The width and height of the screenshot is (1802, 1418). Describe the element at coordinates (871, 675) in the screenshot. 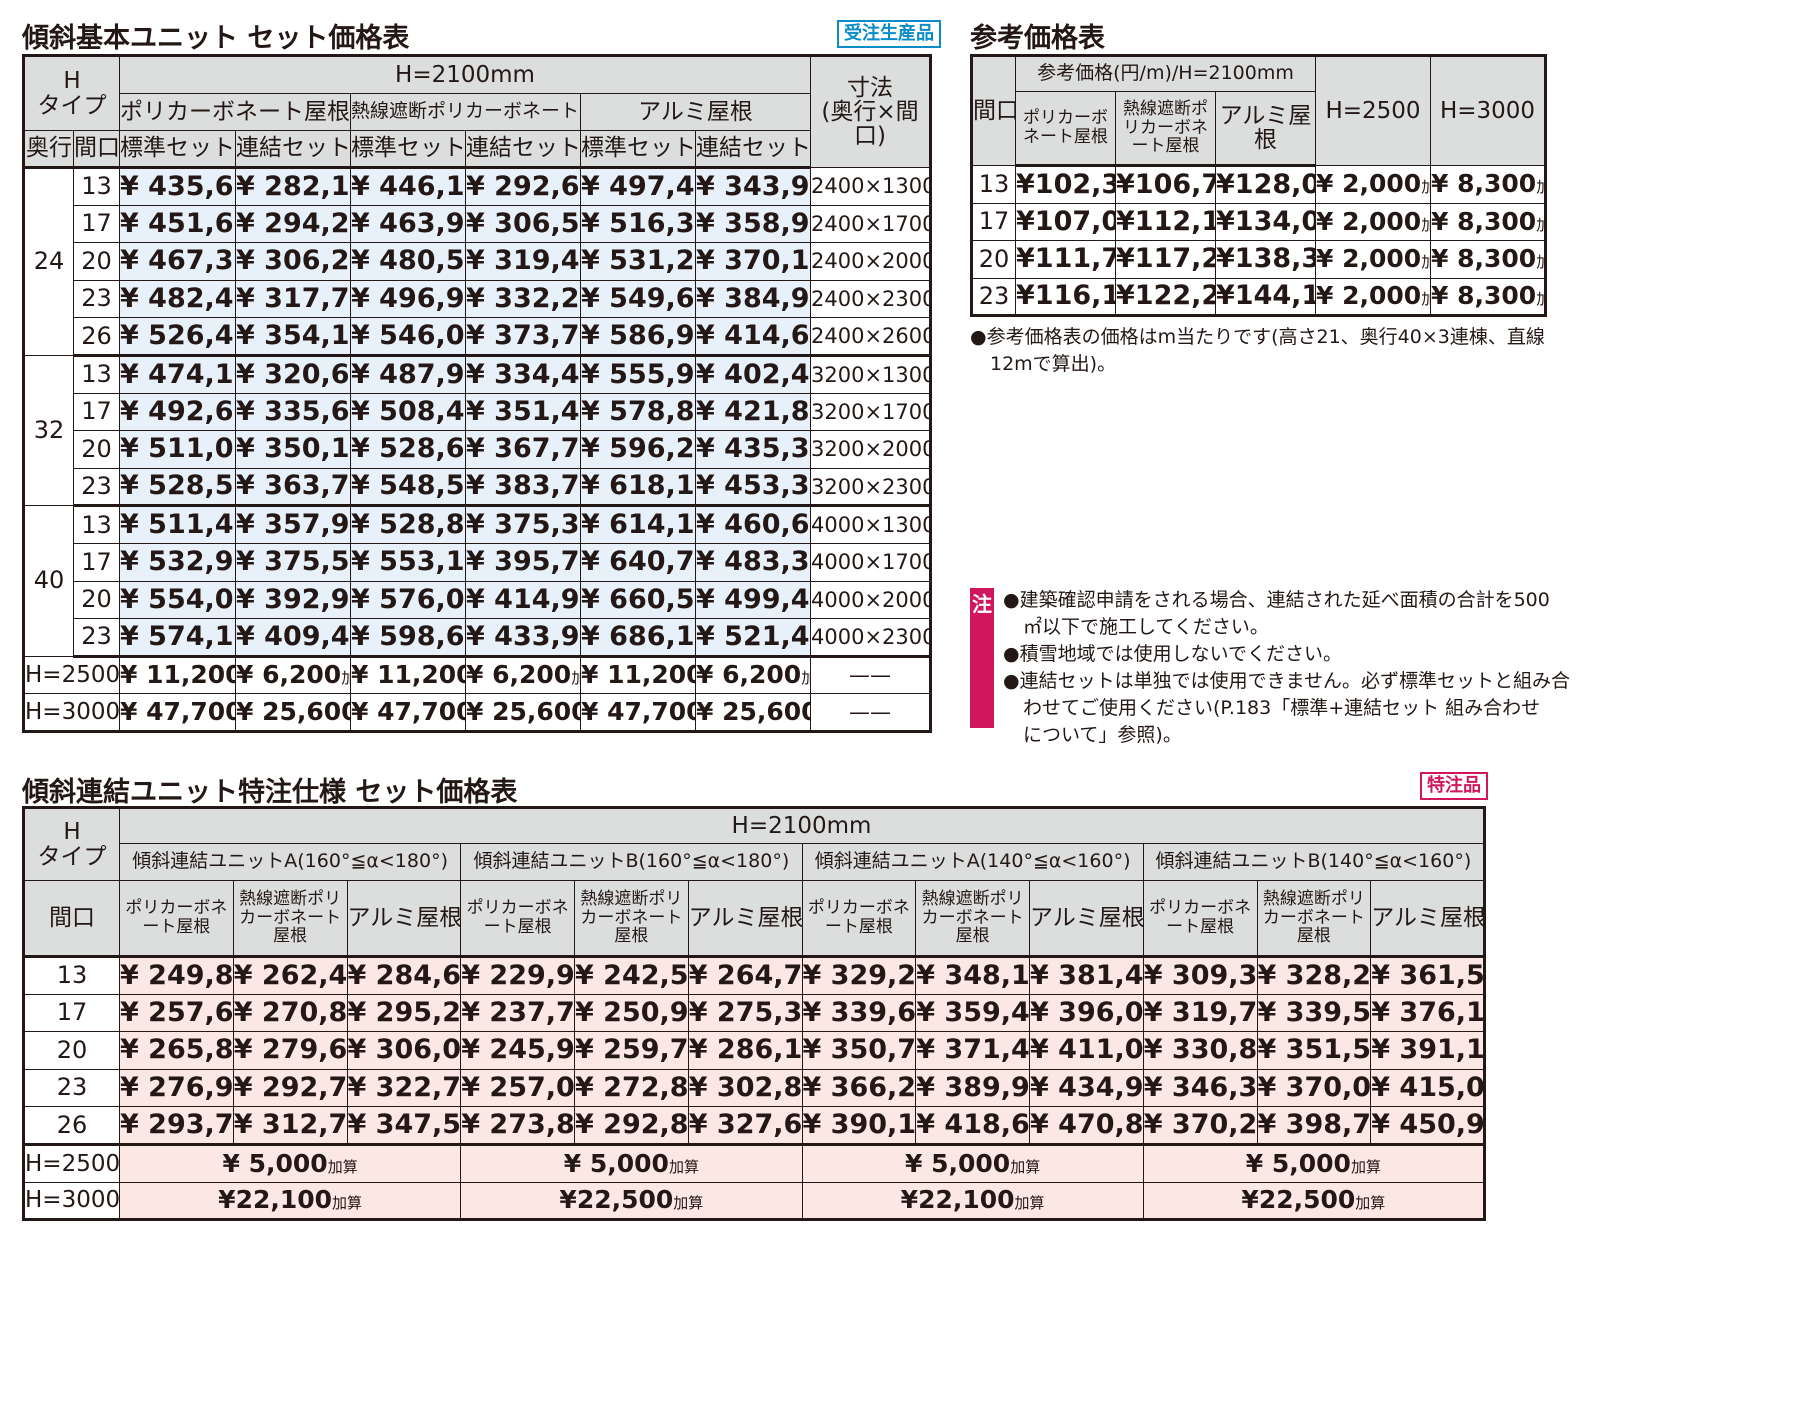

I see `dimension-cell: ——` at that location.